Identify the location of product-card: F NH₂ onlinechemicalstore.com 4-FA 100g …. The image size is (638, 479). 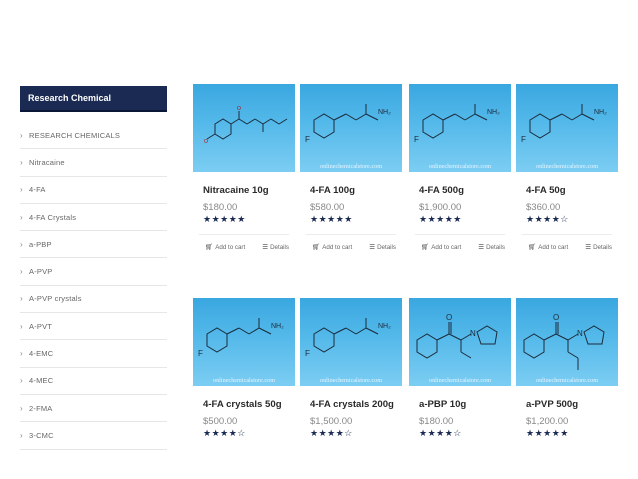
(351, 168).